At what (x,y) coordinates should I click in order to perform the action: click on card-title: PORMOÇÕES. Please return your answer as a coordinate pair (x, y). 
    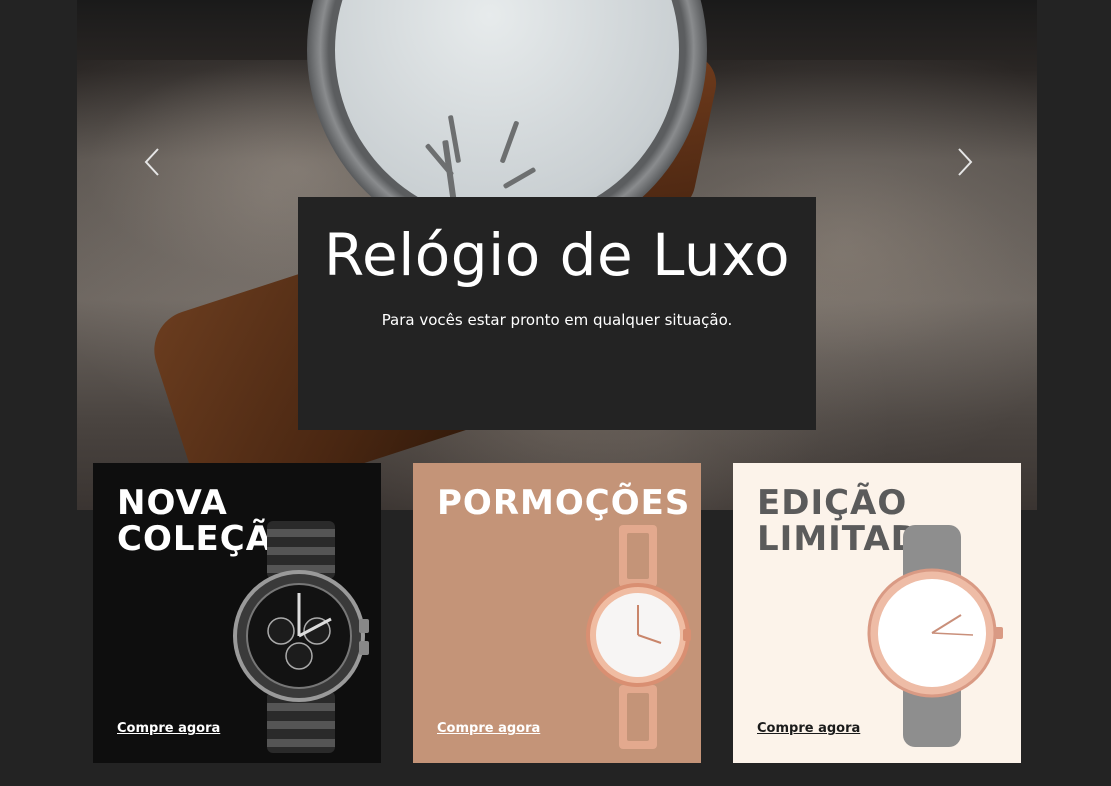
    Looking at the image, I should click on (564, 503).